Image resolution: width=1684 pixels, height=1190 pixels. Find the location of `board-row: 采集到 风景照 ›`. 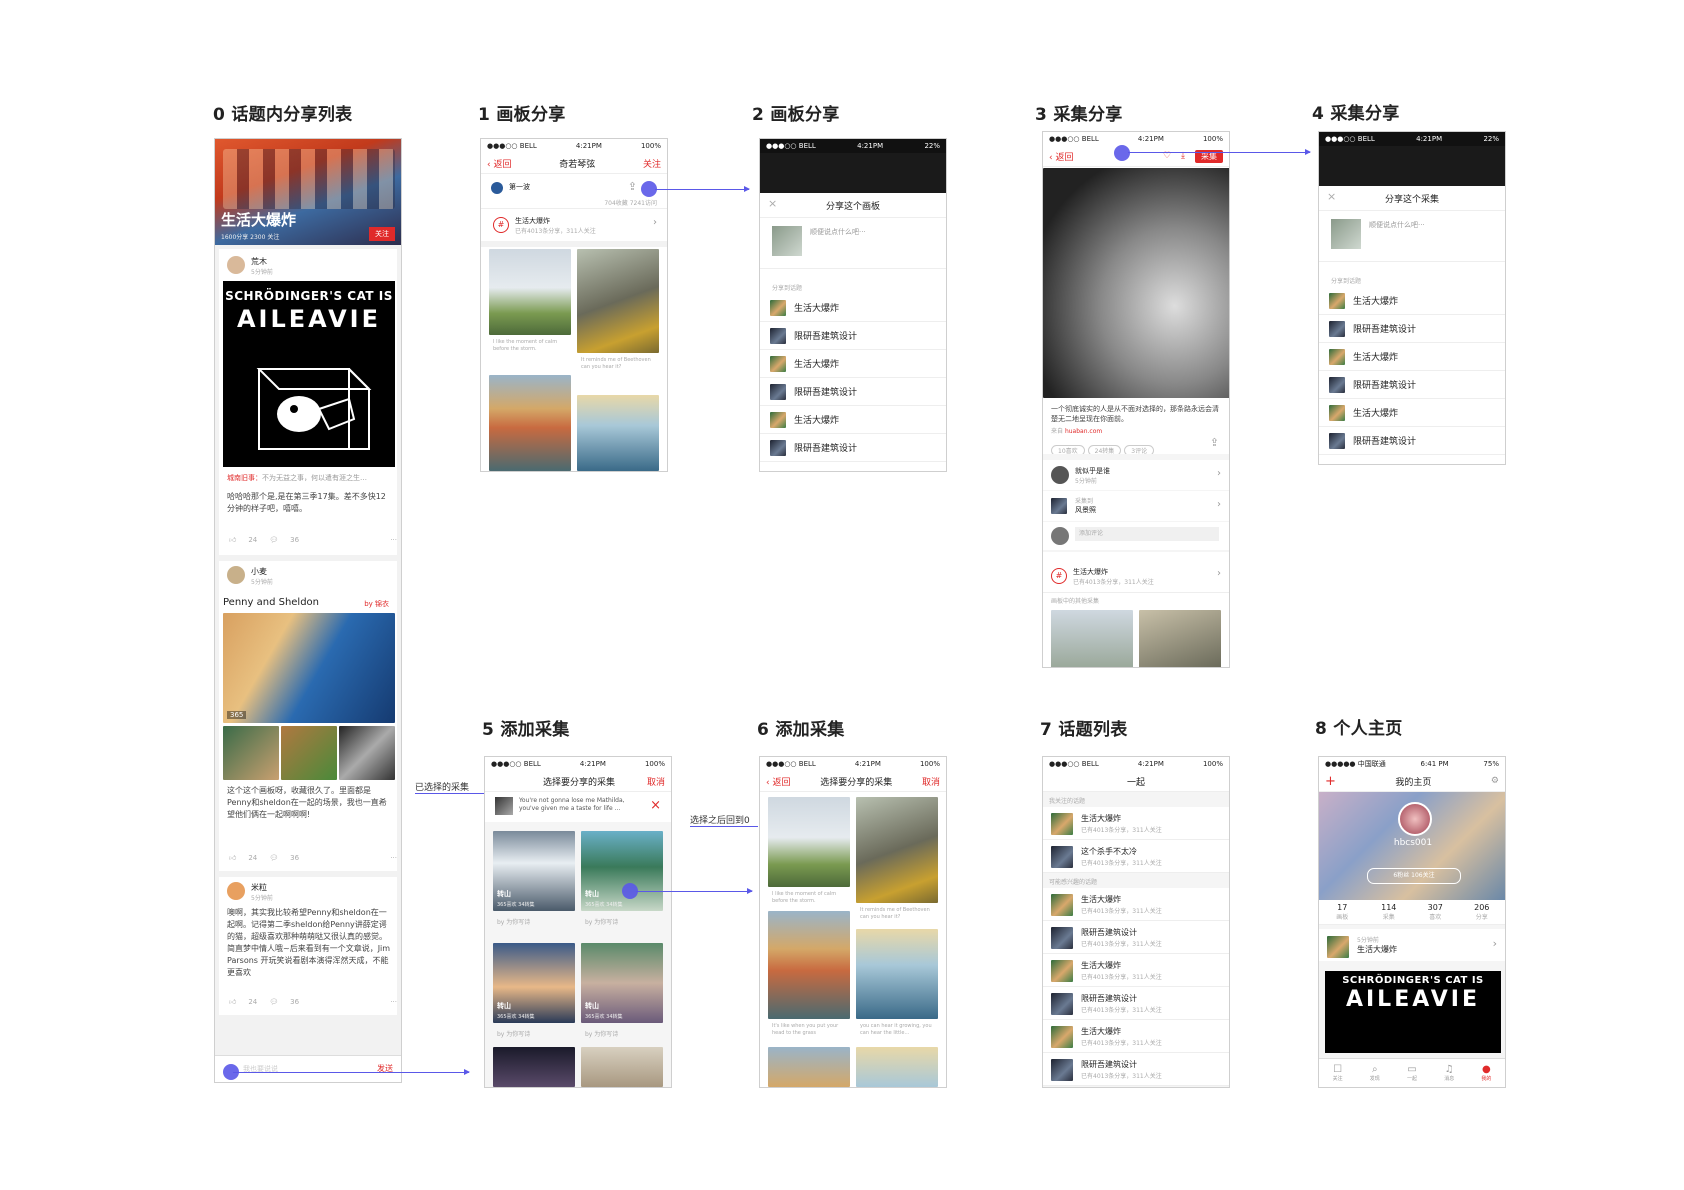

board-row: 采集到 风景照 › is located at coordinates (1136, 506).